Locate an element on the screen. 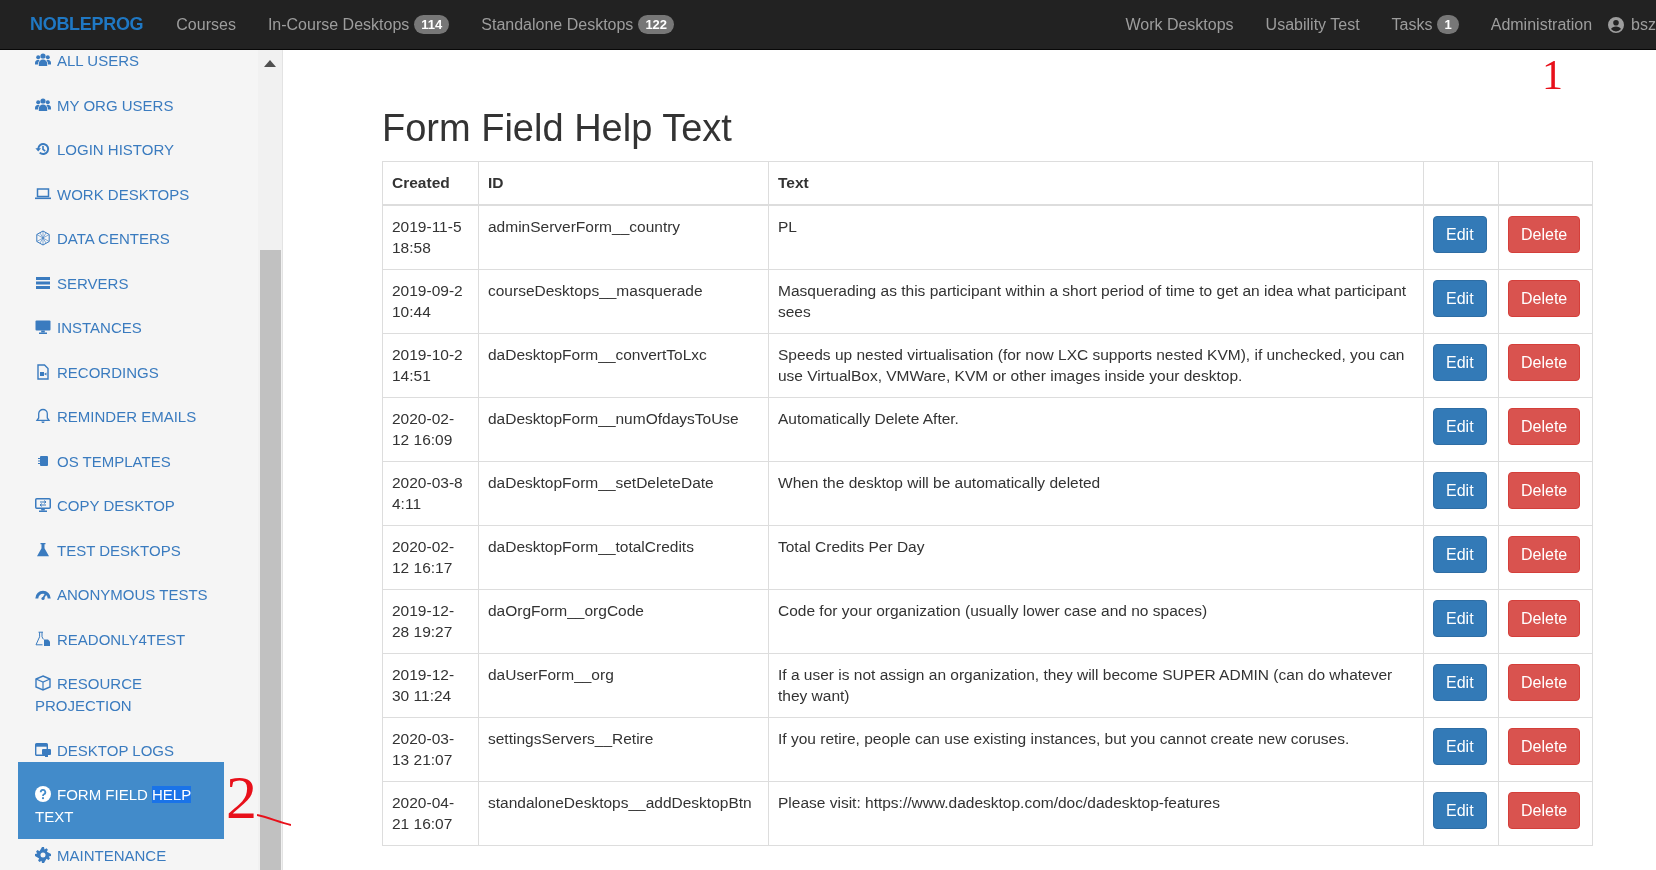  window-monitor-icon is located at coordinates (43, 749).